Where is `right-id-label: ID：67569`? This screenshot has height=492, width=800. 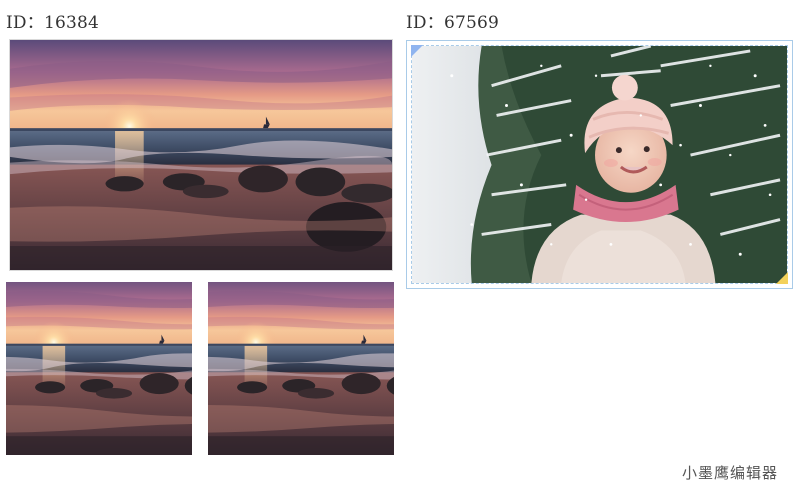
right-id-label: ID：67569 is located at coordinates (453, 23).